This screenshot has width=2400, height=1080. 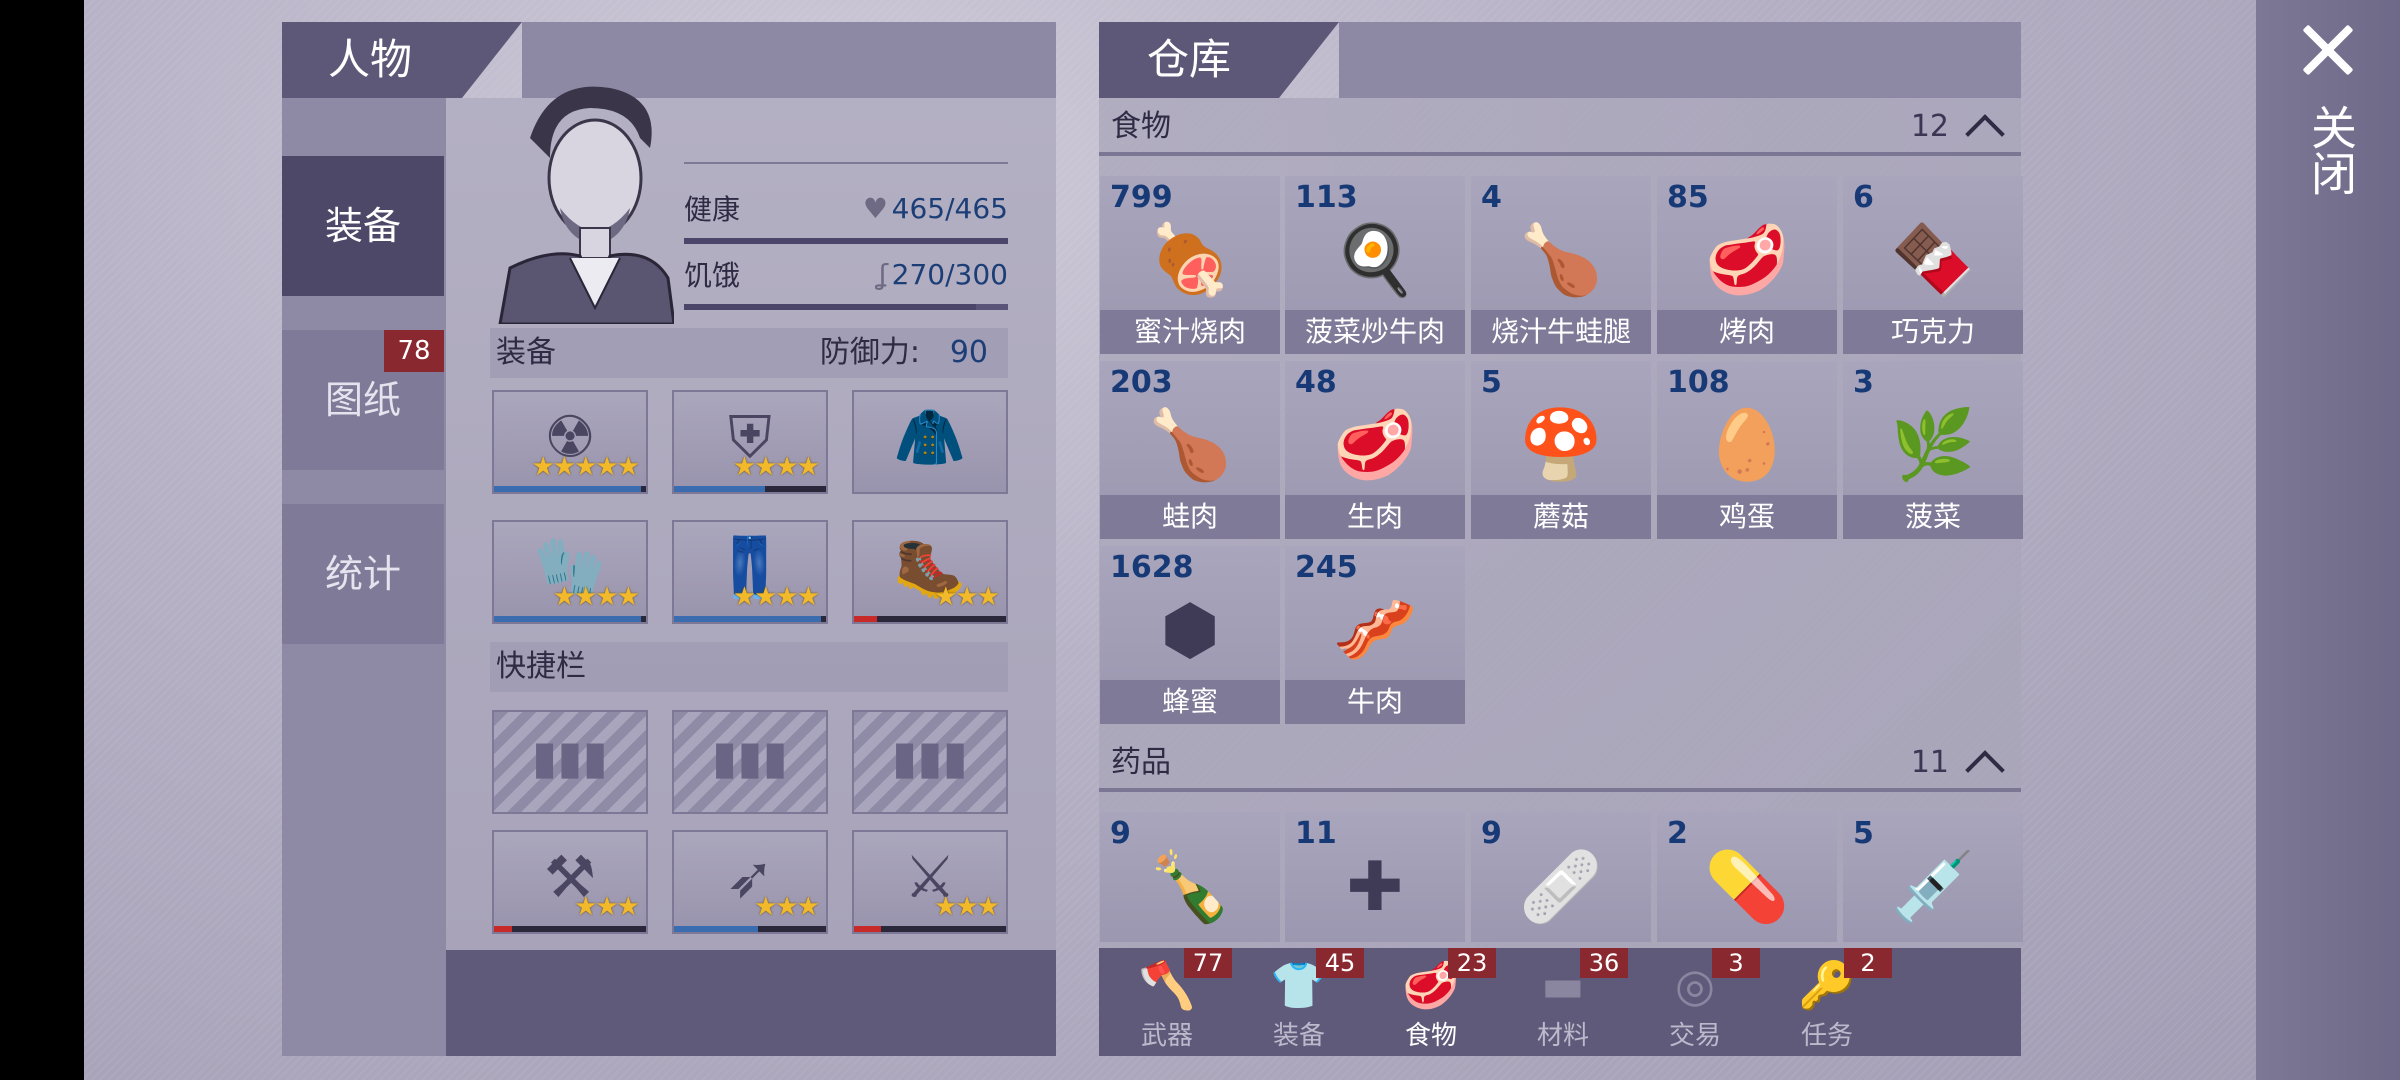 What do you see at coordinates (869, 352) in the screenshot?
I see `defense-label: 防御力:` at bounding box center [869, 352].